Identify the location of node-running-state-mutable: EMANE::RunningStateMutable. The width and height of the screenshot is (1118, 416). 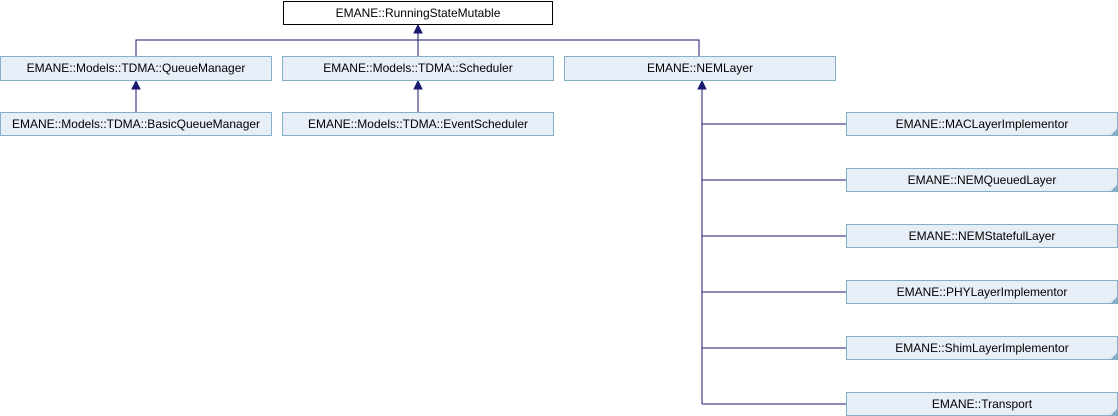
(418, 13).